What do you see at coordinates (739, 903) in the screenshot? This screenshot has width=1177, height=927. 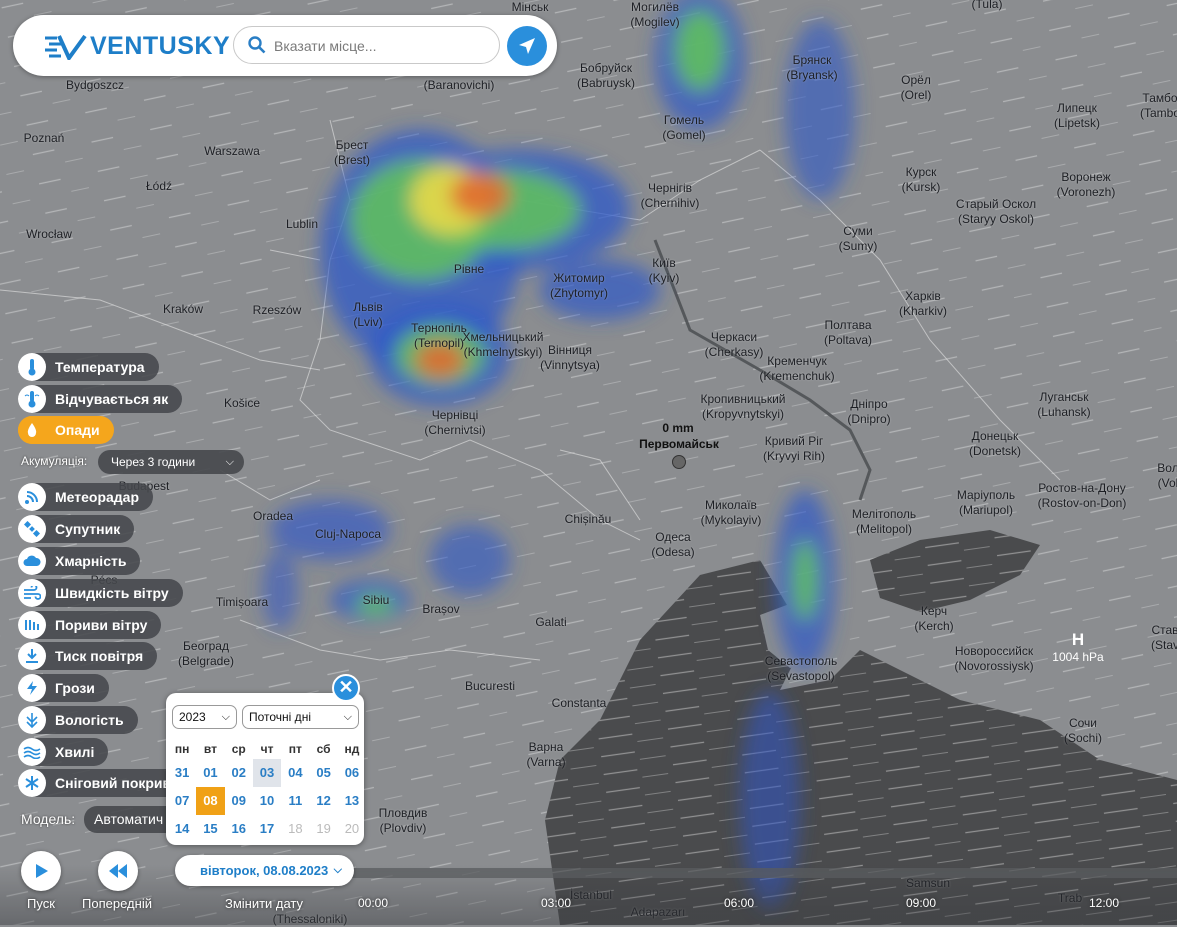 I see `timeline-tick: 06:00` at bounding box center [739, 903].